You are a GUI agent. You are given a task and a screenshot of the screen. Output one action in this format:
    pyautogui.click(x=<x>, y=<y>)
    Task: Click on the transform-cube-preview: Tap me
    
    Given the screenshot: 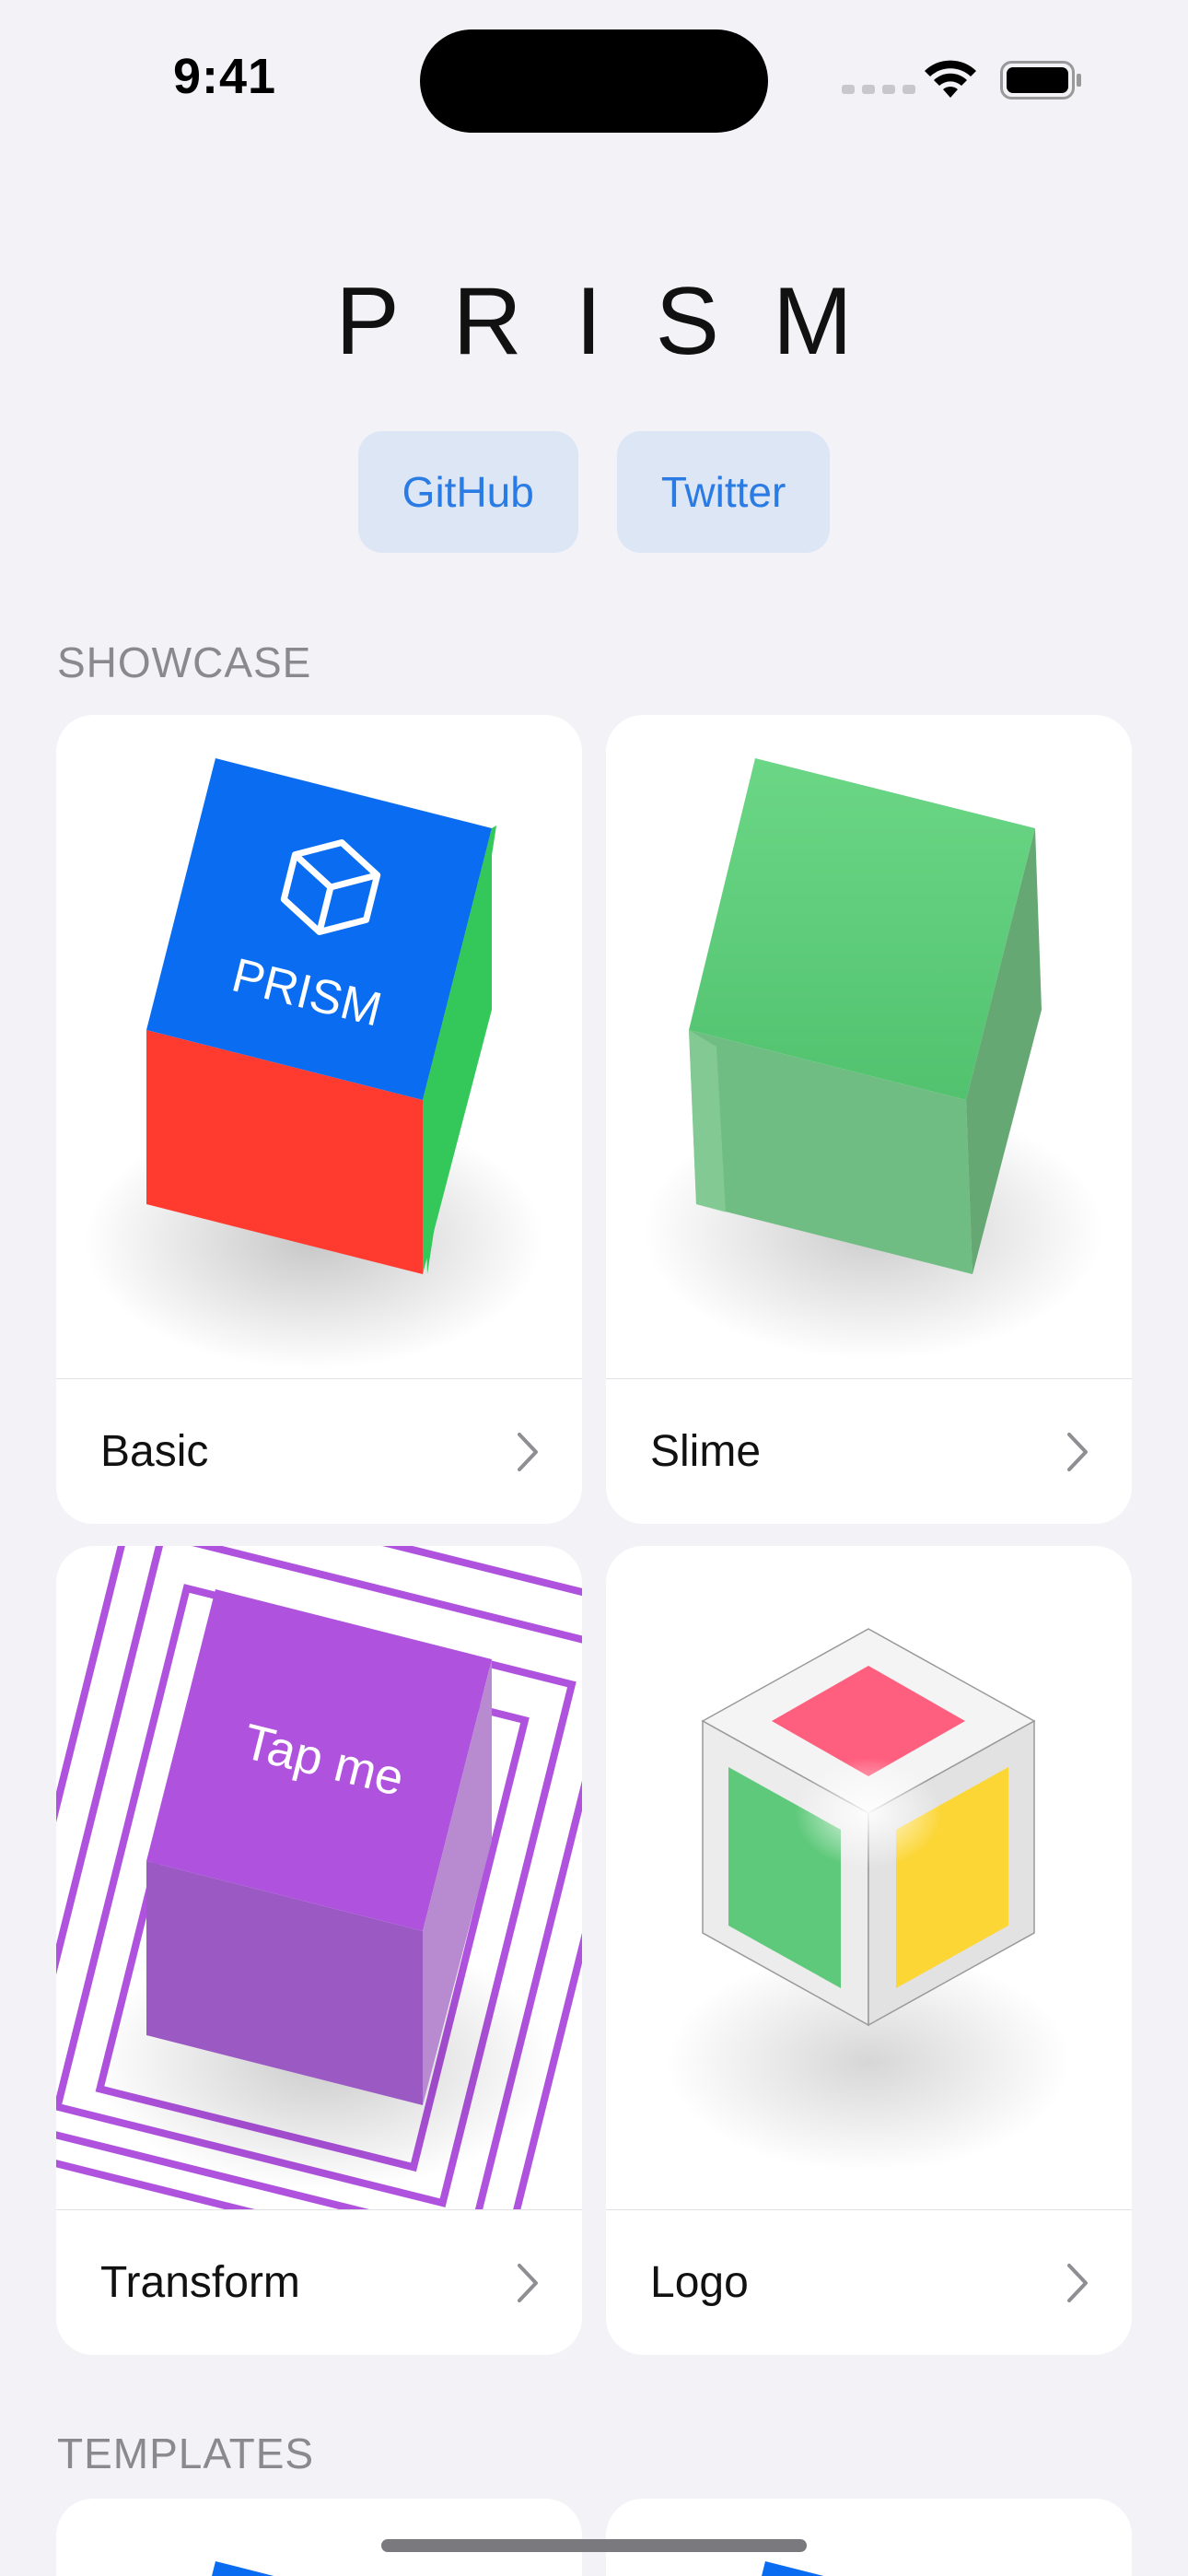 What is the action you would take?
    pyautogui.click(x=319, y=1877)
    